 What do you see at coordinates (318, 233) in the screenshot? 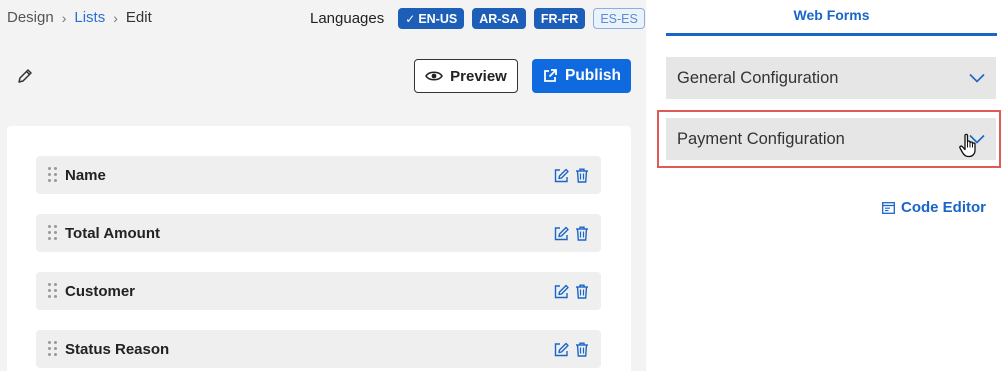
I see `field-row: Total Amount` at bounding box center [318, 233].